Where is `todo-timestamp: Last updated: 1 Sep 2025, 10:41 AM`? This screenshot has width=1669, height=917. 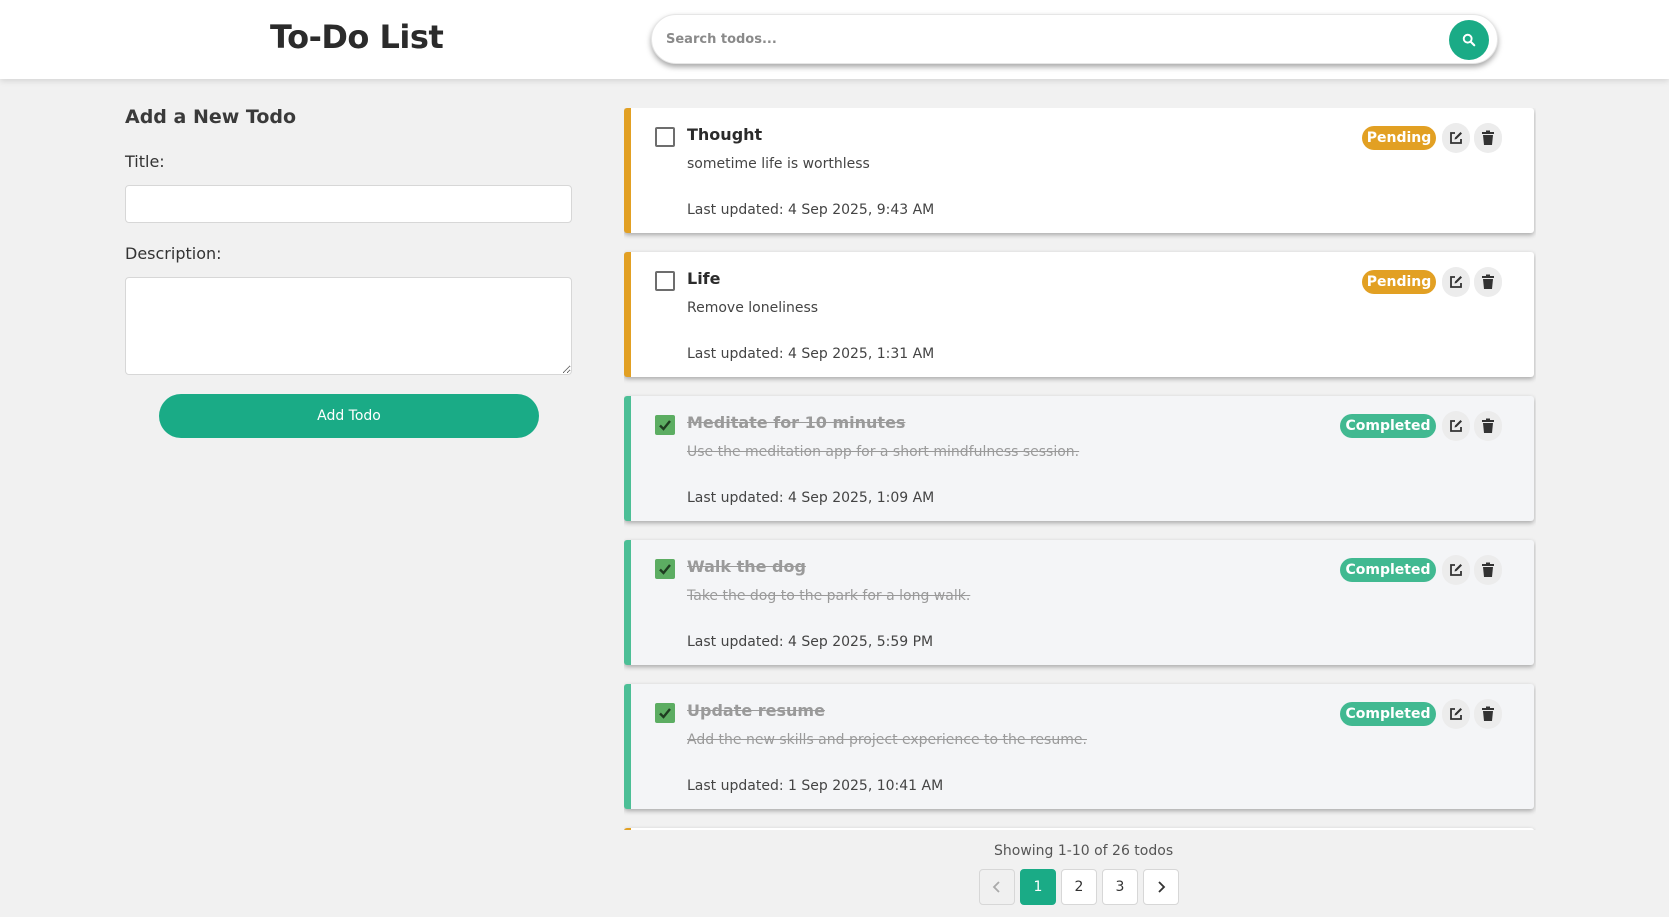 todo-timestamp: Last updated: 1 Sep 2025, 10:41 AM is located at coordinates (815, 786).